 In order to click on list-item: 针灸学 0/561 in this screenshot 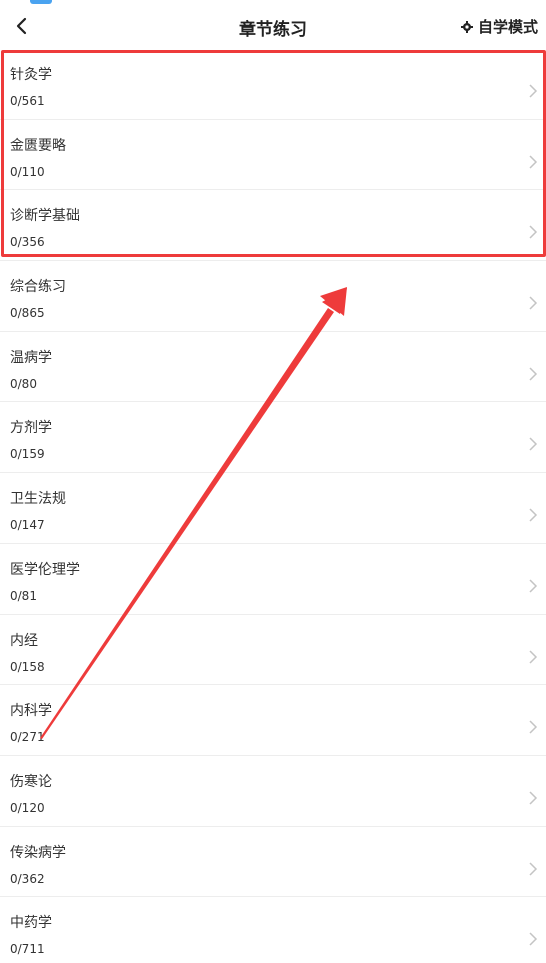, I will do `click(273, 84)`.